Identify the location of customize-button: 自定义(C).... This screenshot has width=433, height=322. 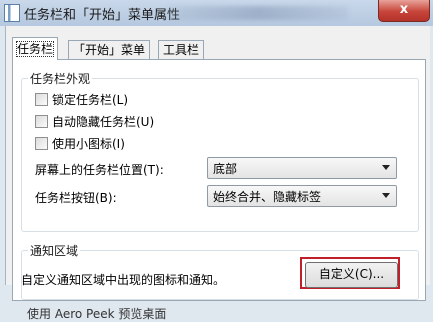
(351, 275).